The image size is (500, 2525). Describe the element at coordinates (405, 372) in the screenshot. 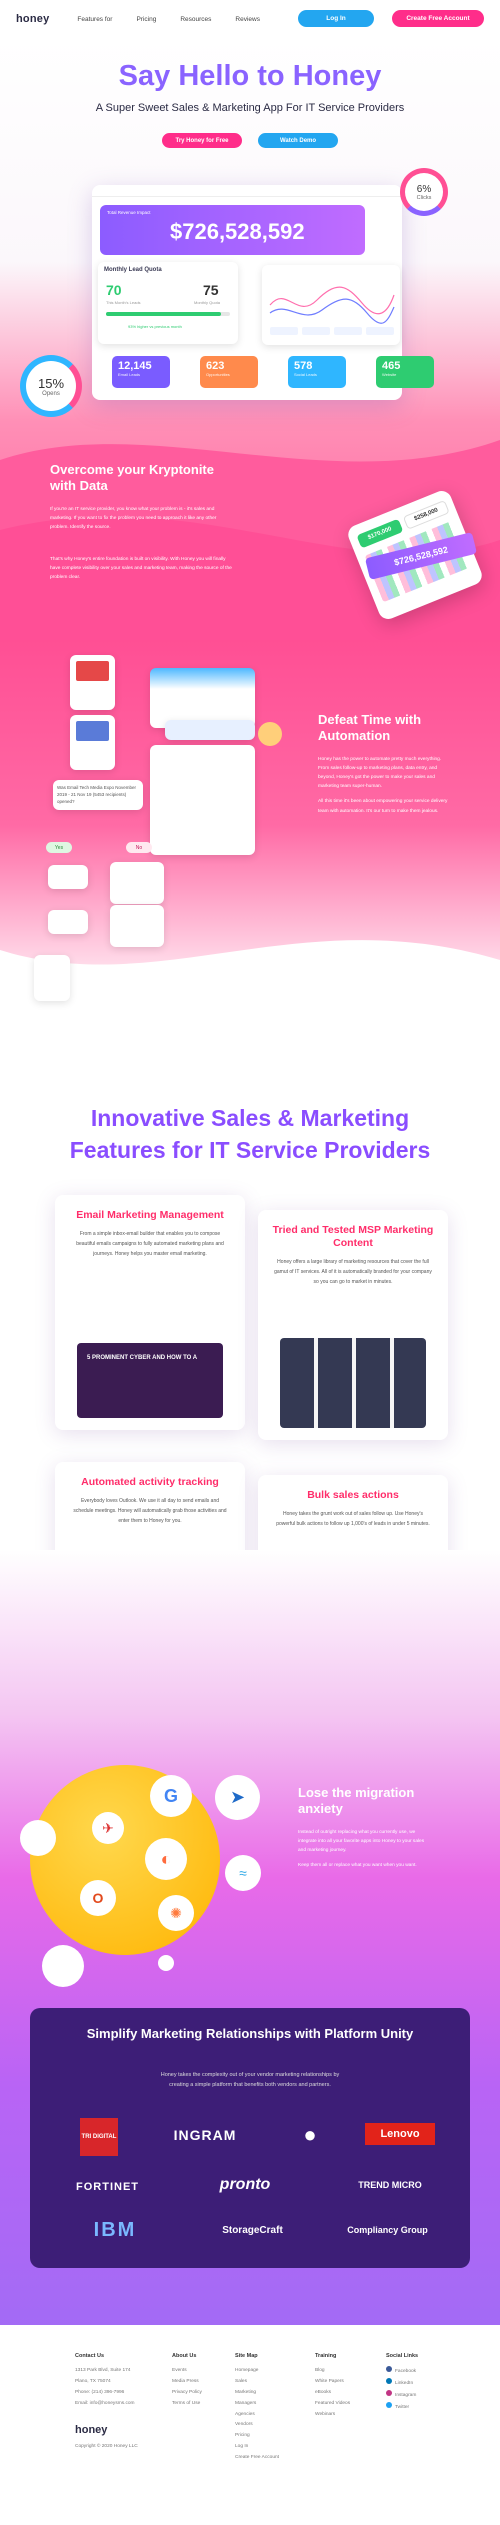

I see `stat-website: 465 Website` at that location.